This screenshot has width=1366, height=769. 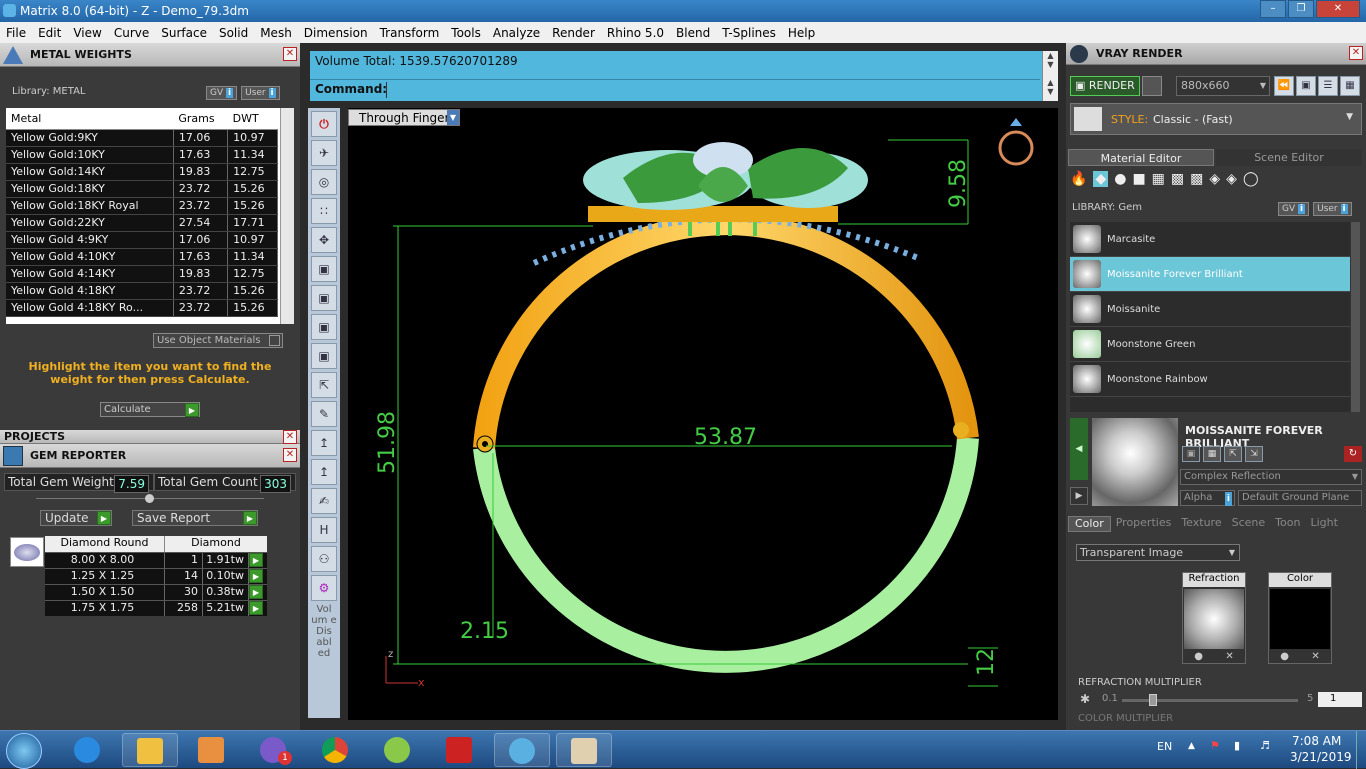 I want to click on metal-user-toggle: User i, so click(x=260, y=93).